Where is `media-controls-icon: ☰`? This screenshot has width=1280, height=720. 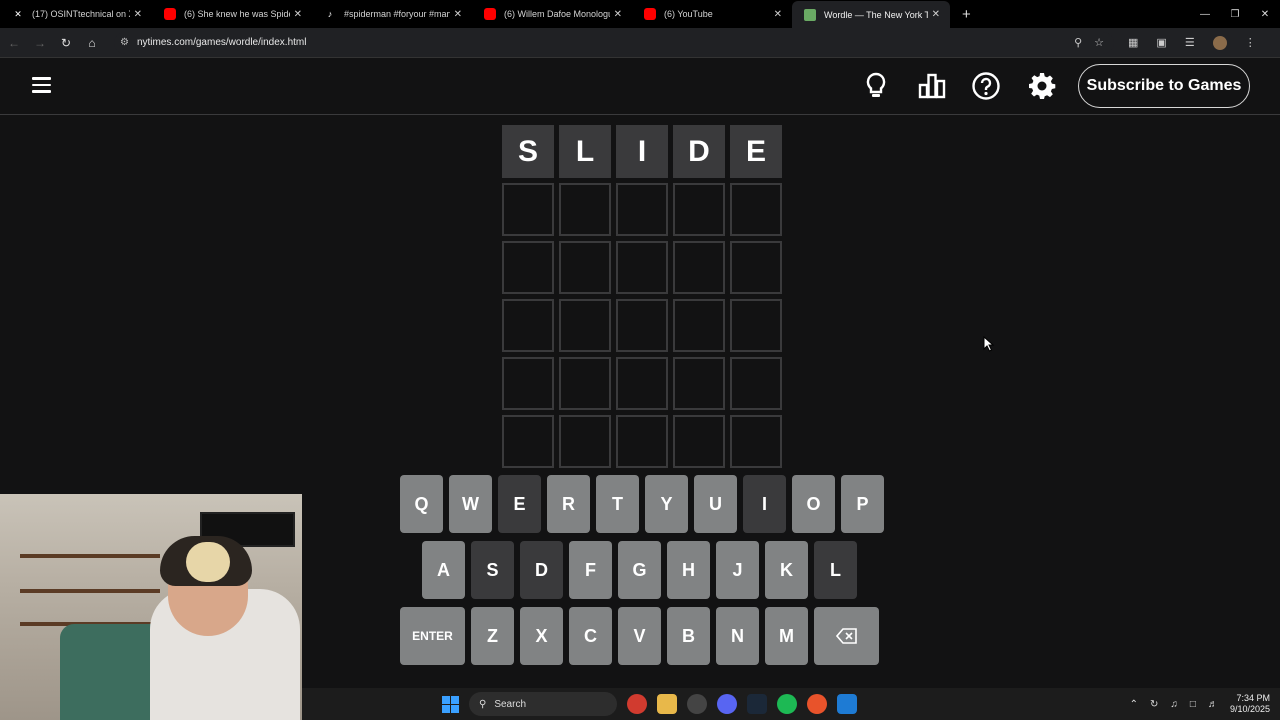 media-controls-icon: ☰ is located at coordinates (1190, 42).